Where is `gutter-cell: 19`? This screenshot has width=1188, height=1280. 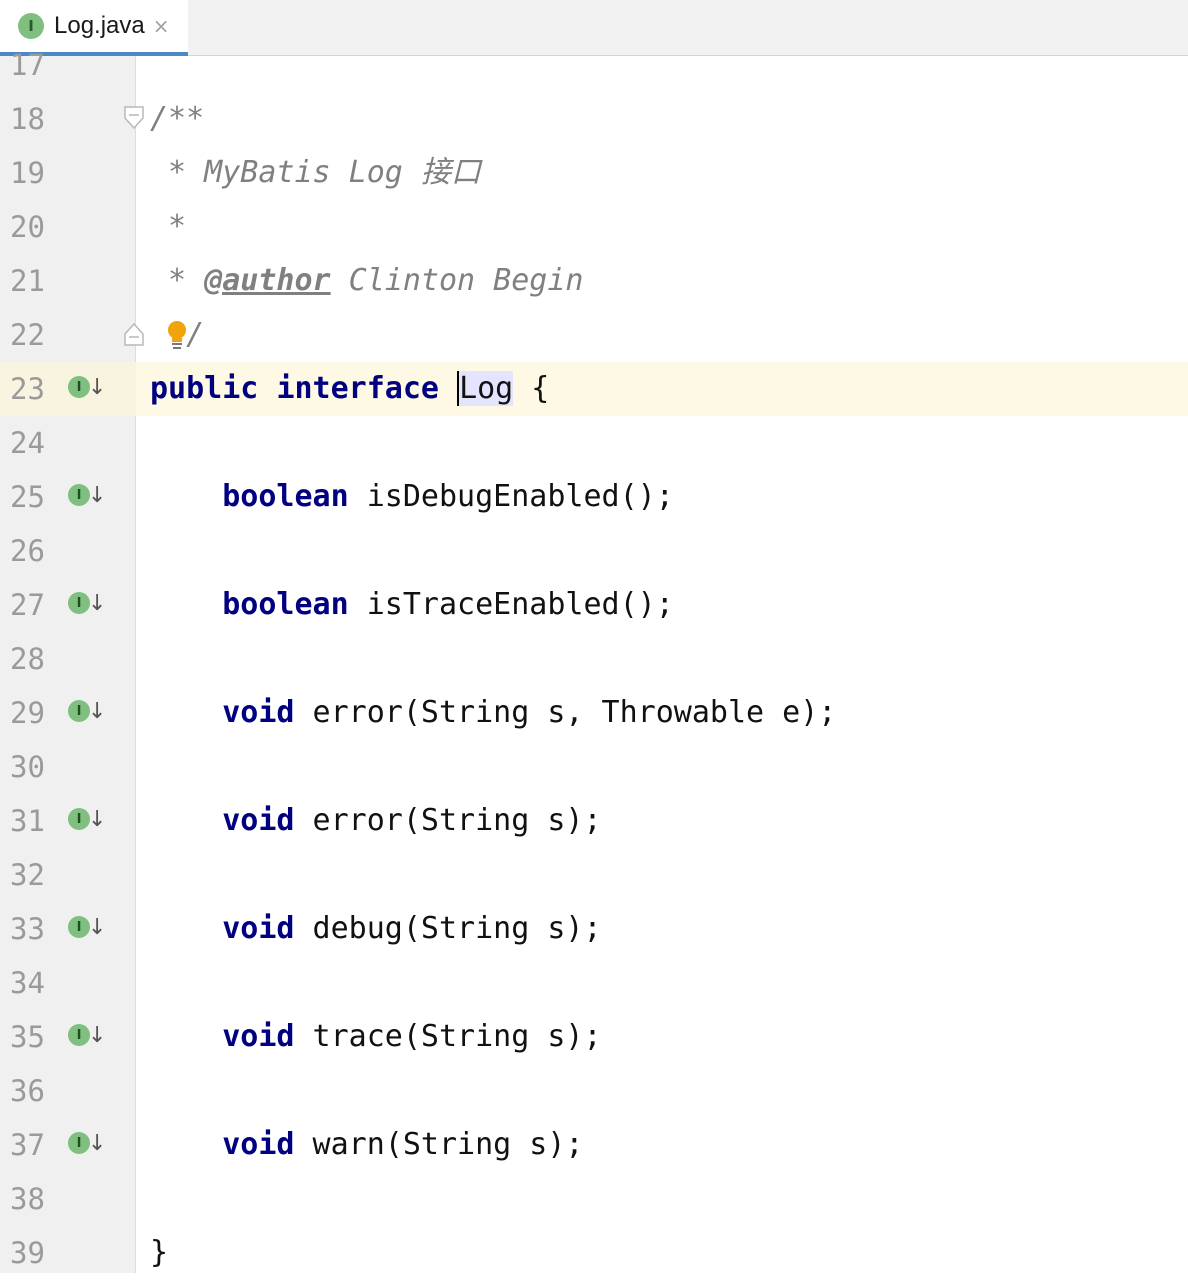
gutter-cell: 19 is located at coordinates (68, 173).